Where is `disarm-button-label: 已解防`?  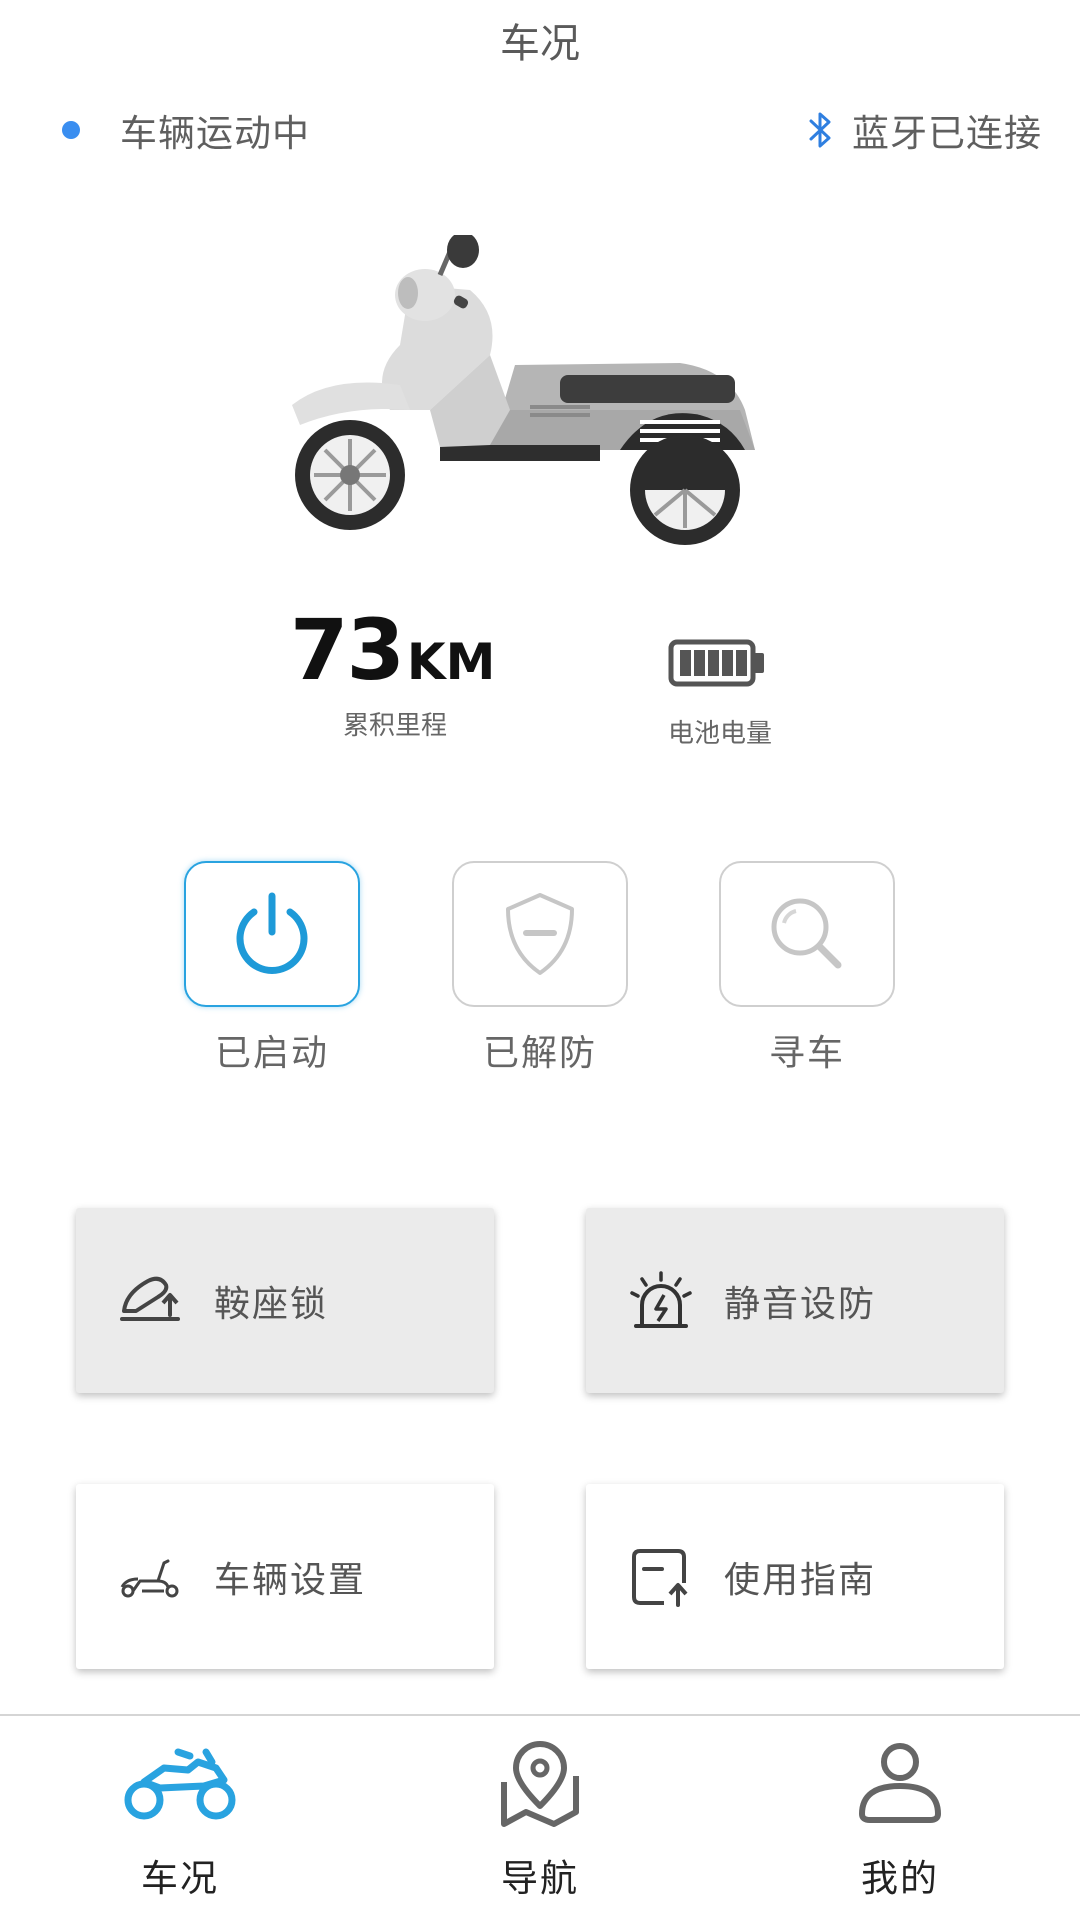
disarm-button-label: 已解防 is located at coordinates (539, 1053).